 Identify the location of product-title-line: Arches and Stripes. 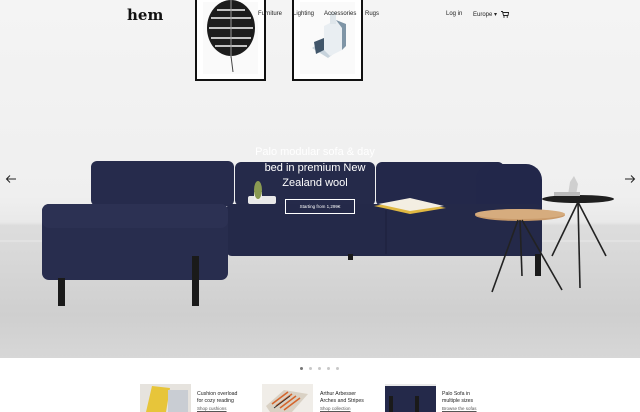
(342, 400).